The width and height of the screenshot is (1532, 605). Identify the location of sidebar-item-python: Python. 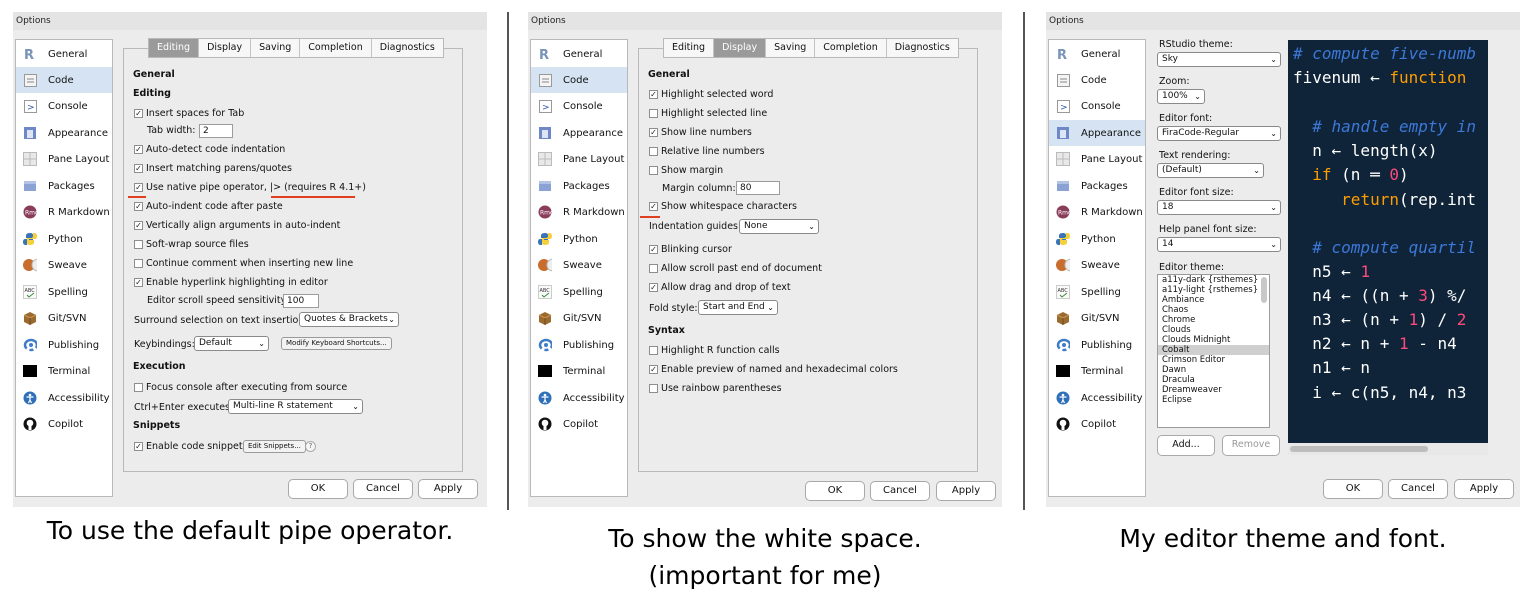
(1097, 239).